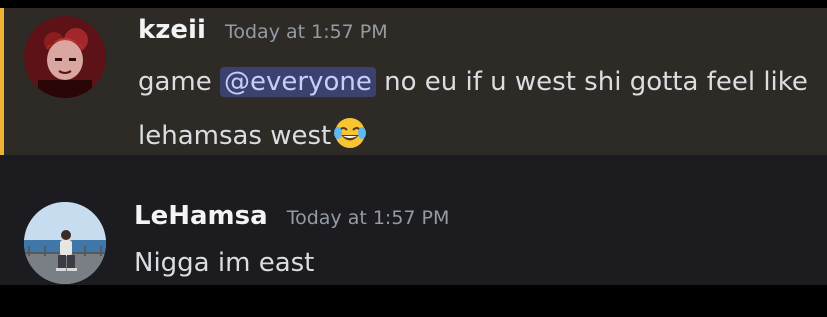  Describe the element at coordinates (172, 30) in the screenshot. I see `username: kzeii` at that location.